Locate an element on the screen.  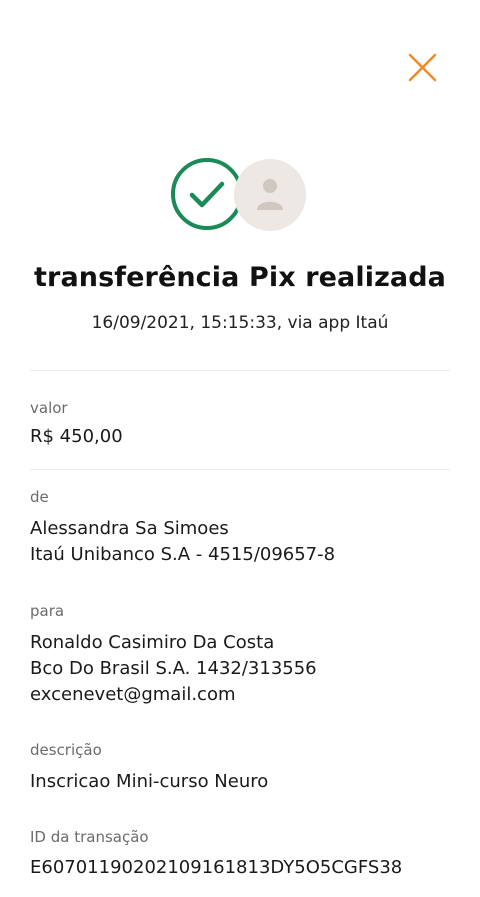
close-button is located at coordinates (422, 68).